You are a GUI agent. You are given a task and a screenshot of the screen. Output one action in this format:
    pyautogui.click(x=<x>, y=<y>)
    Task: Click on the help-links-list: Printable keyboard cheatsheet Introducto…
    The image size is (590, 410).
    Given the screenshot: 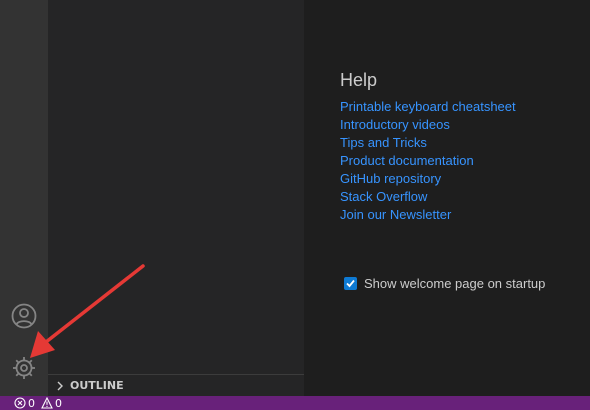 What is the action you would take?
    pyautogui.click(x=428, y=161)
    